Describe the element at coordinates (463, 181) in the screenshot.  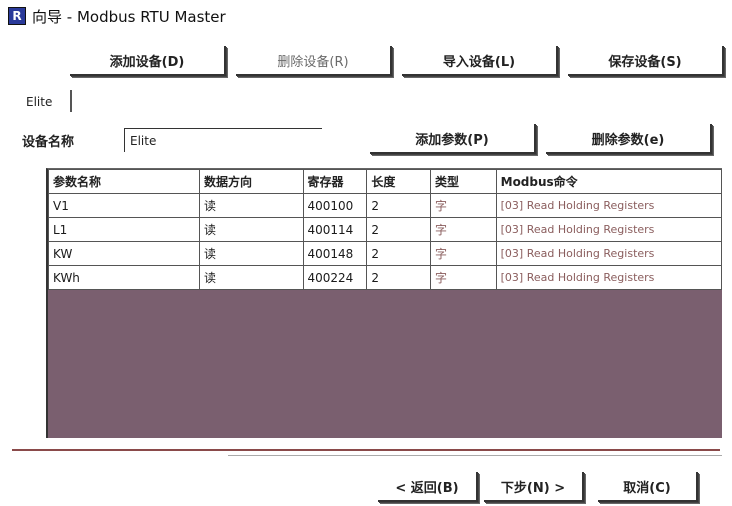
I see `header-type: 类型` at that location.